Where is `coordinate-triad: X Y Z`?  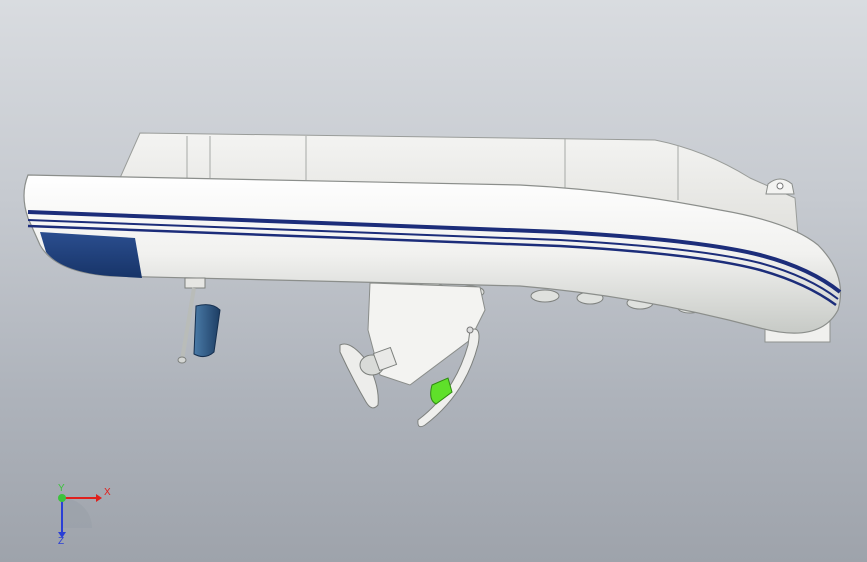 coordinate-triad: X Y Z is located at coordinates (80, 515).